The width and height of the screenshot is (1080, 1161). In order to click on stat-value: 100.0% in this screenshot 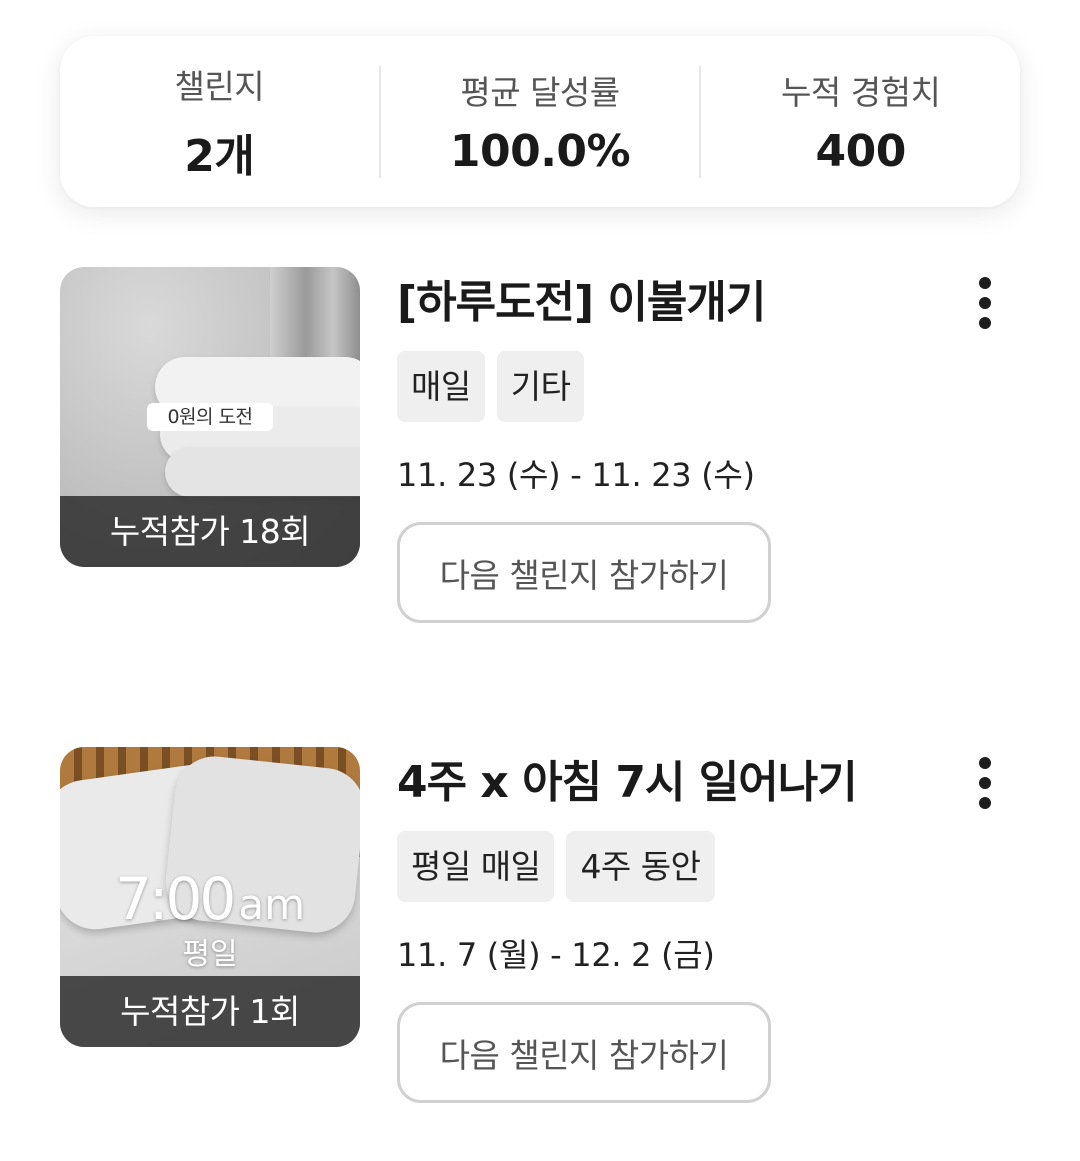, I will do `click(540, 151)`.